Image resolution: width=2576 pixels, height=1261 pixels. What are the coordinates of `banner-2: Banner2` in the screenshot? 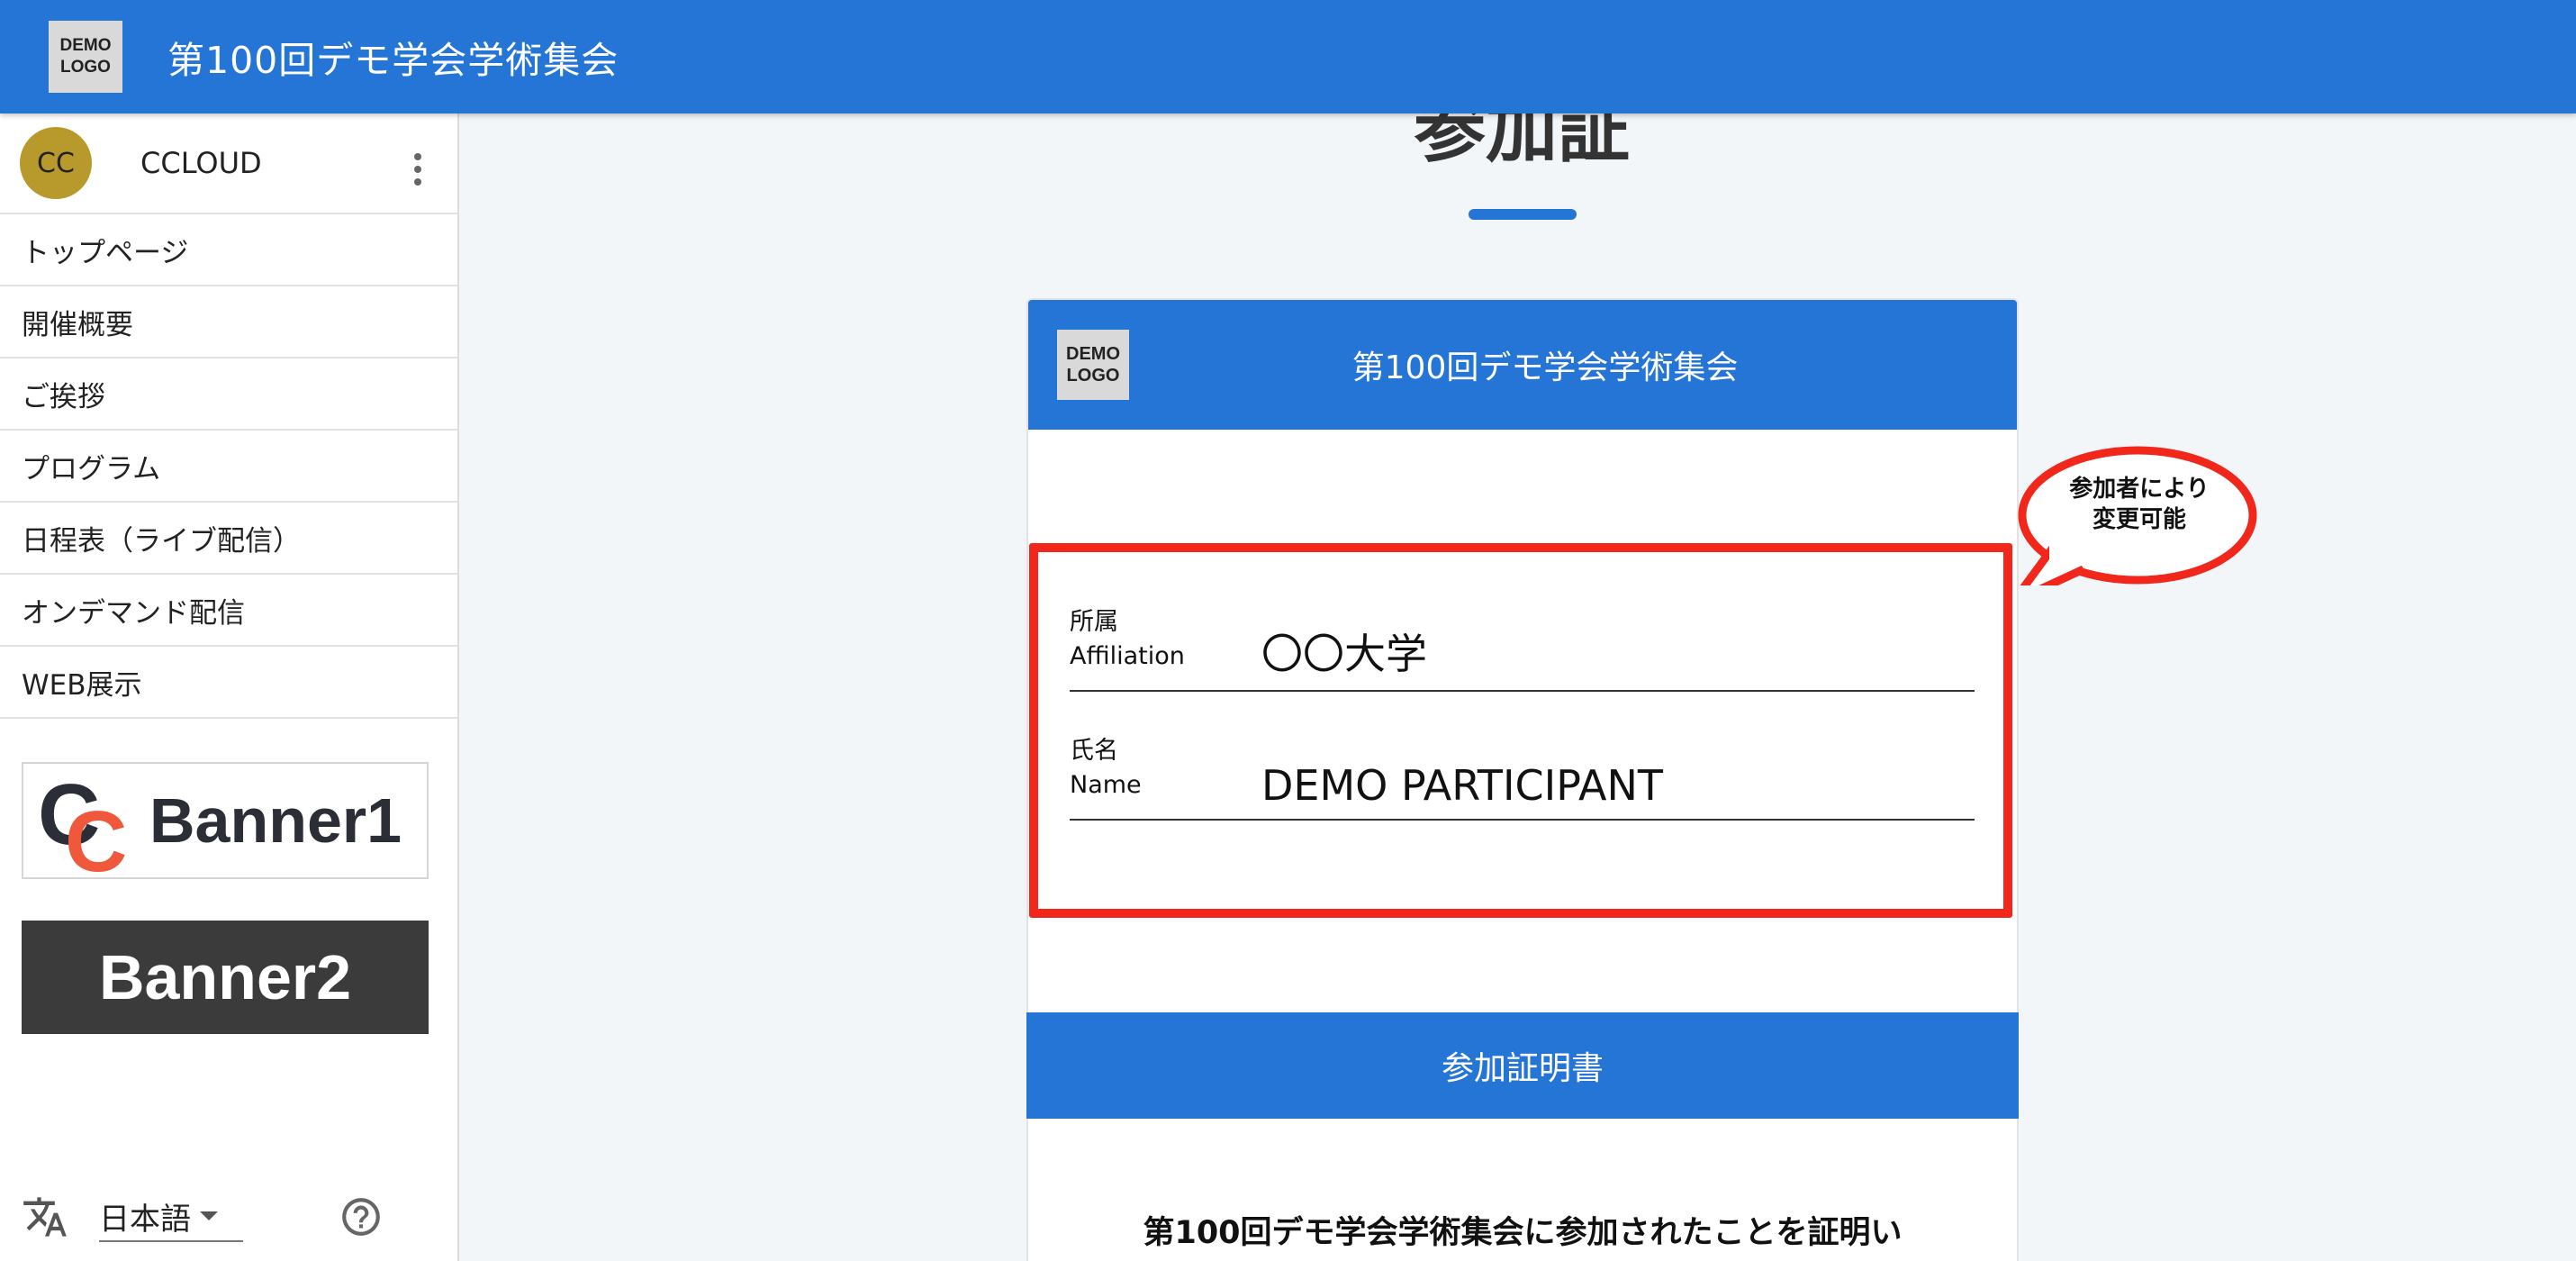 It's located at (225, 977).